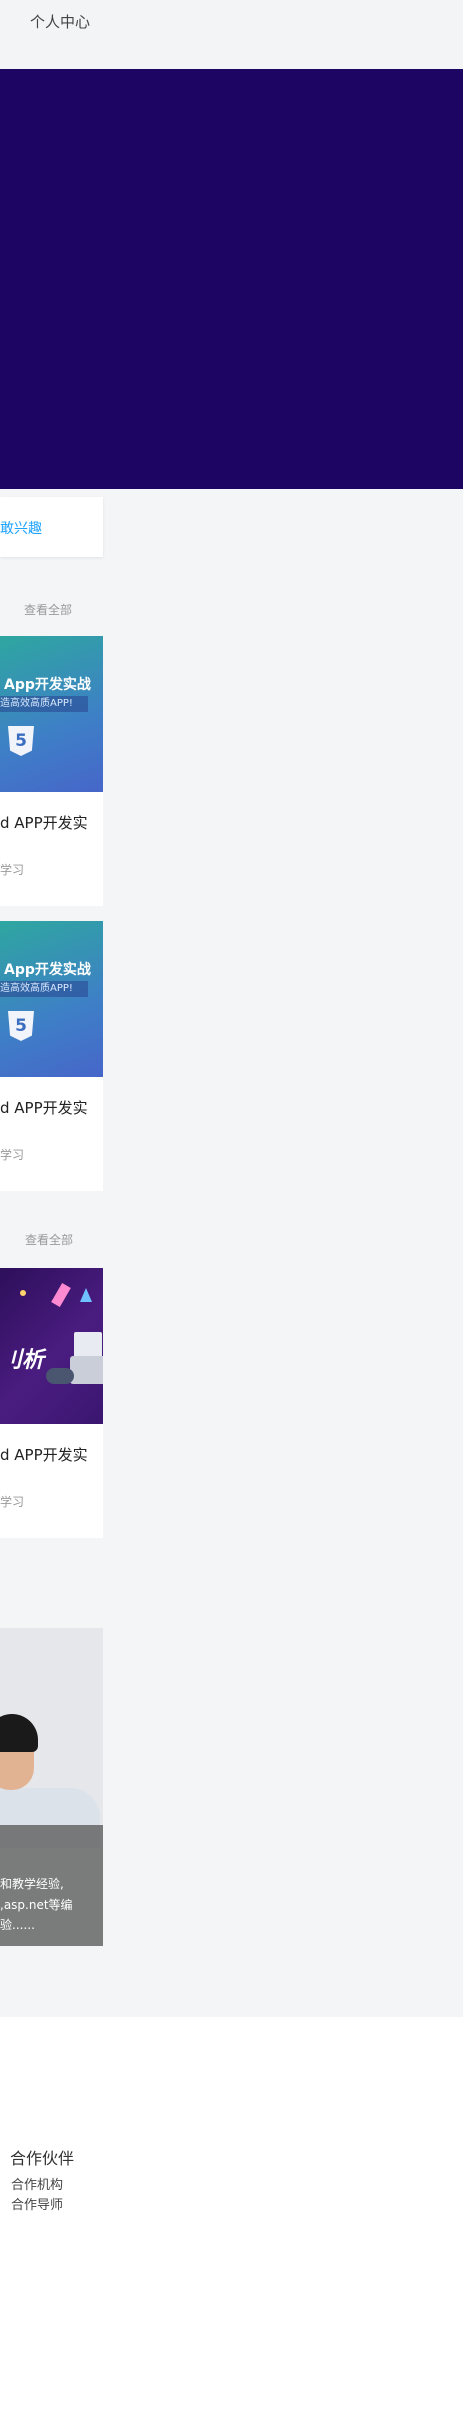  Describe the element at coordinates (37, 2203) in the screenshot. I see `footer-link-partner-mentor: 合作导师` at that location.